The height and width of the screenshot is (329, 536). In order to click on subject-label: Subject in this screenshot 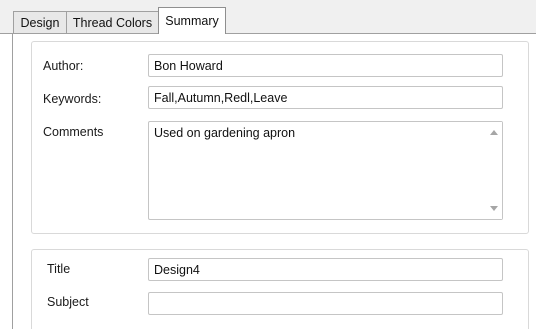, I will do `click(68, 302)`.